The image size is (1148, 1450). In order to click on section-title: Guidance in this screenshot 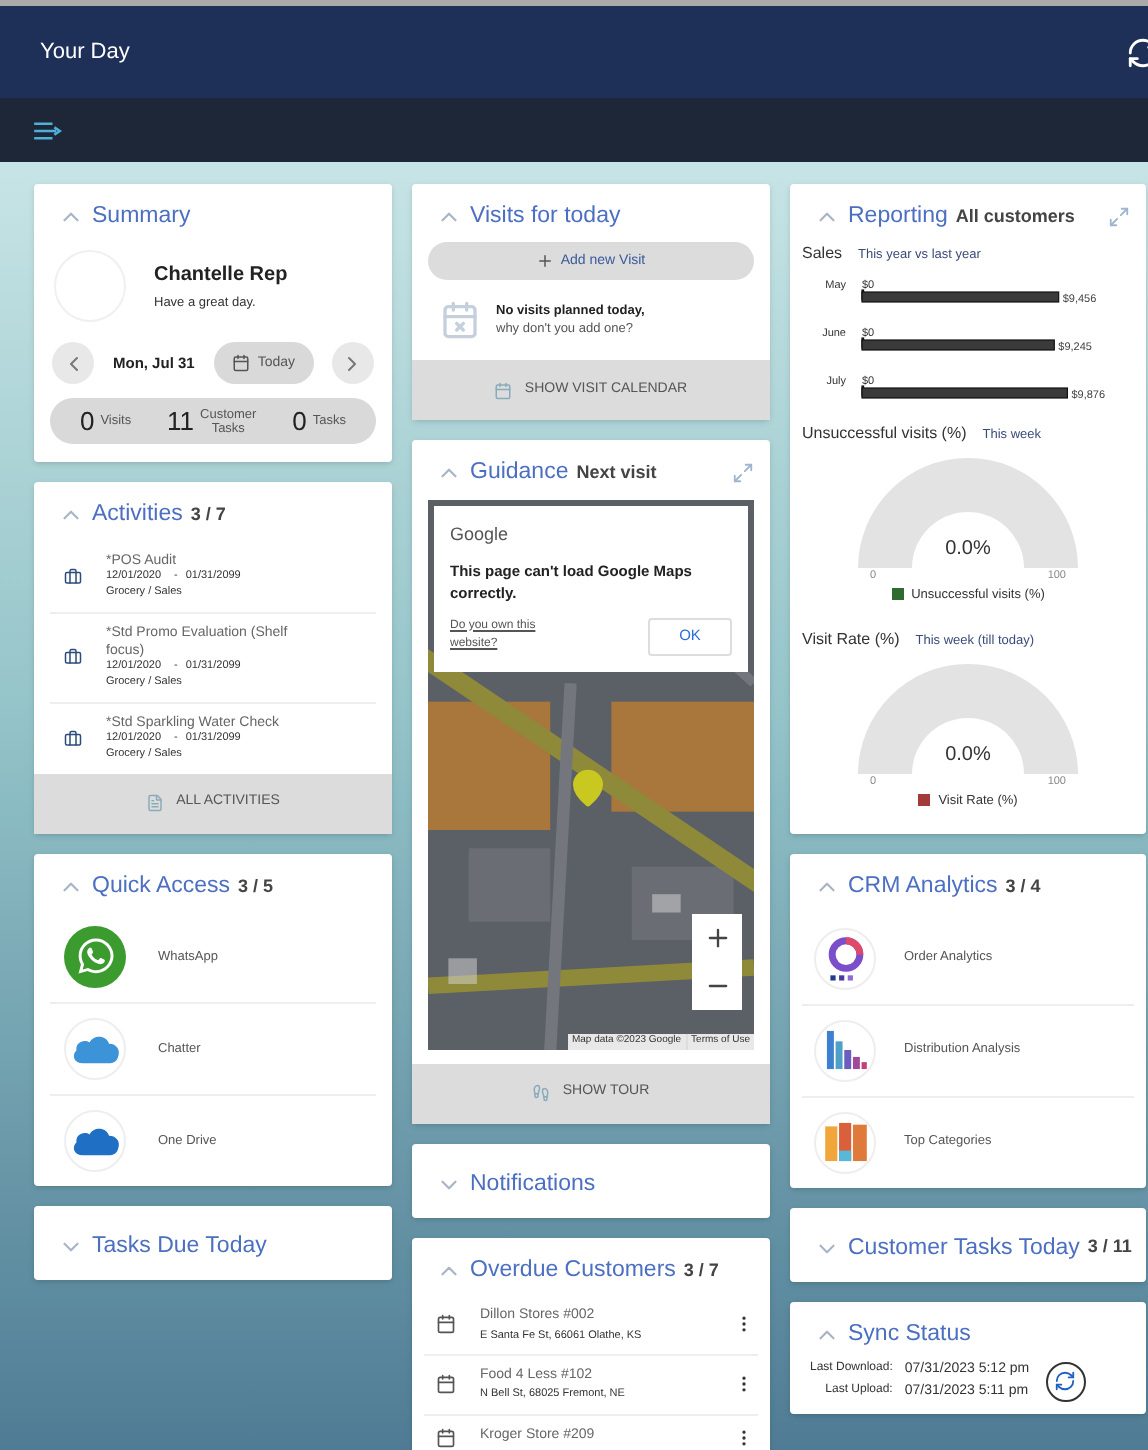, I will do `click(519, 473)`.